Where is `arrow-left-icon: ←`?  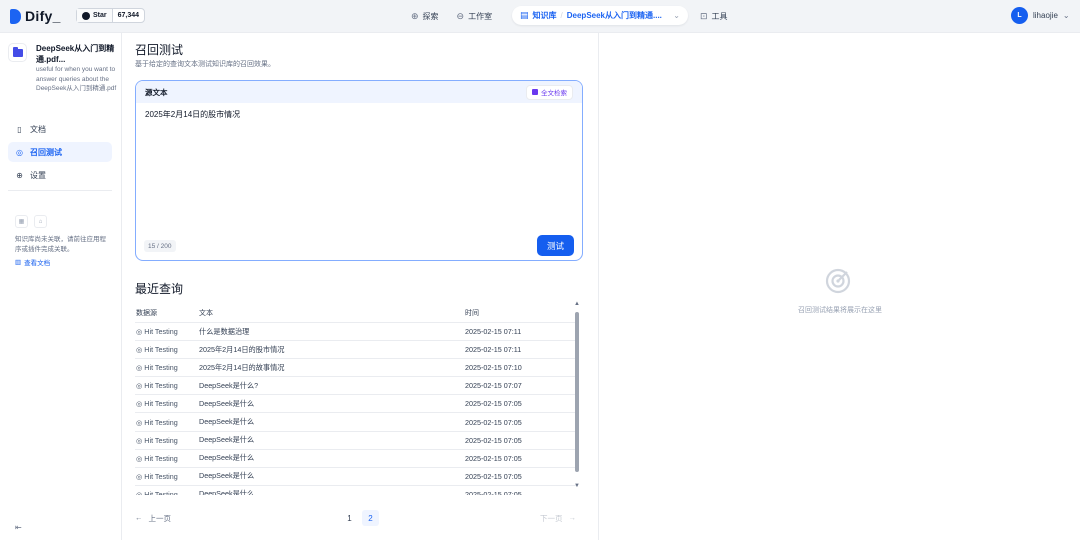 arrow-left-icon: ← is located at coordinates (139, 517).